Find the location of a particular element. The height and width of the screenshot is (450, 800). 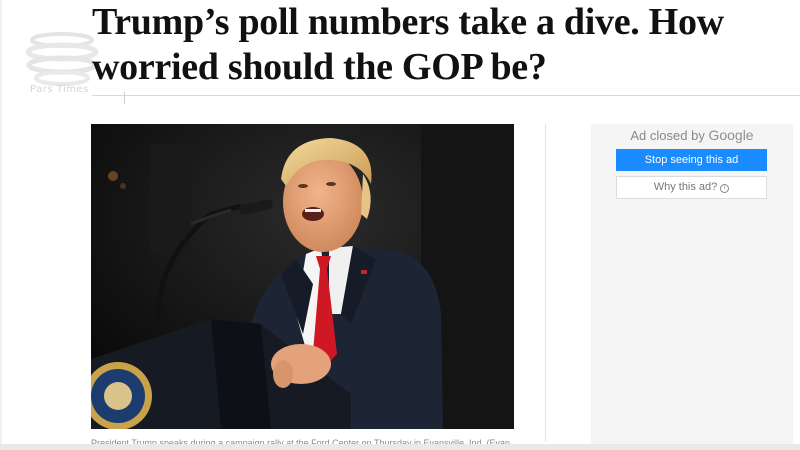

watermark-text: Pars Times is located at coordinates (59, 89).